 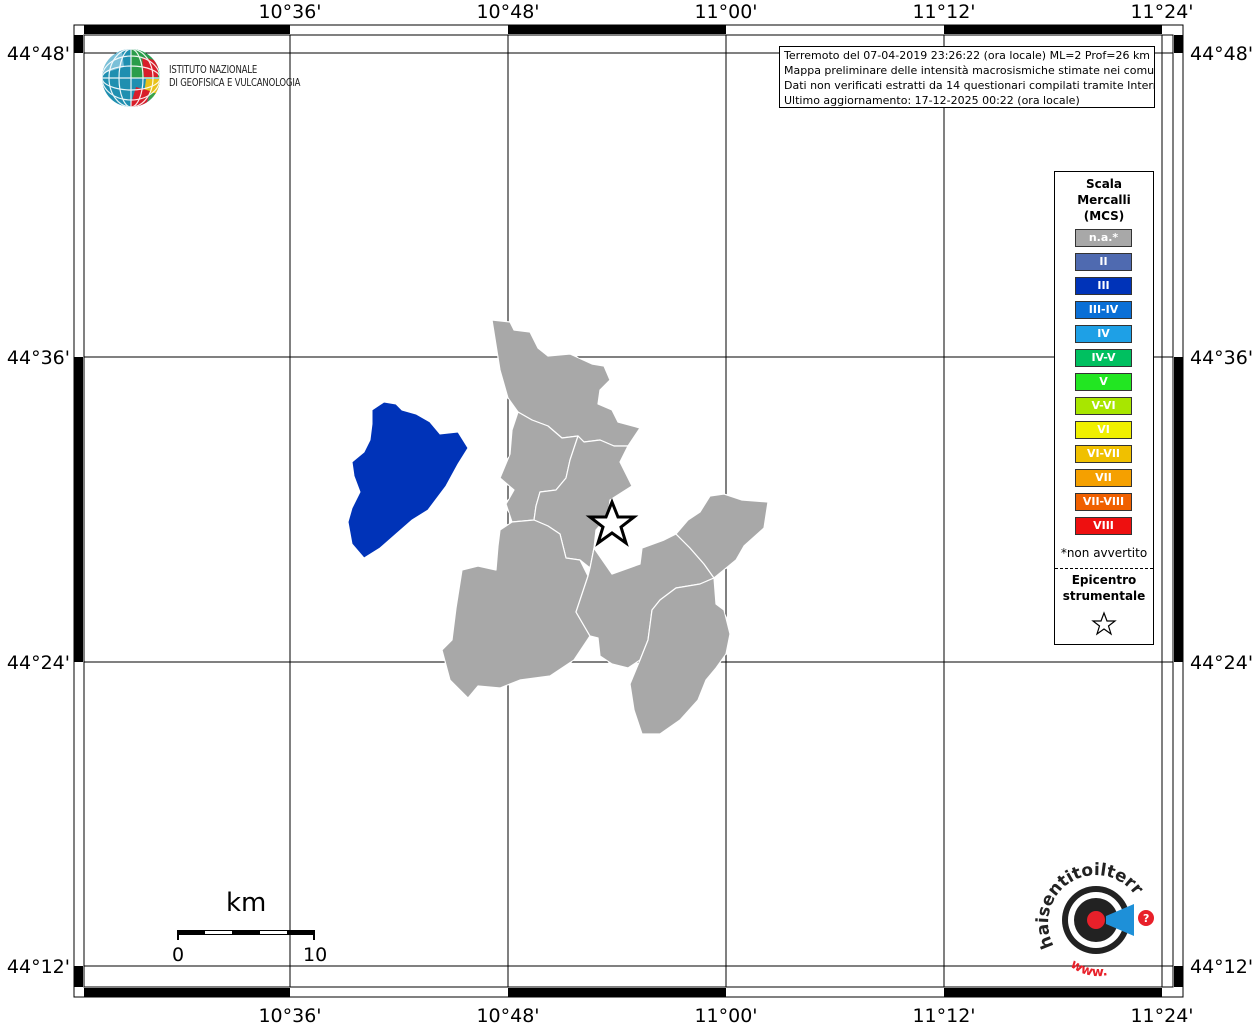 I want to click on longitude-labels-top: 10°36' 10°48' 11°00' 11°12' 11°24', so click(x=725, y=12).